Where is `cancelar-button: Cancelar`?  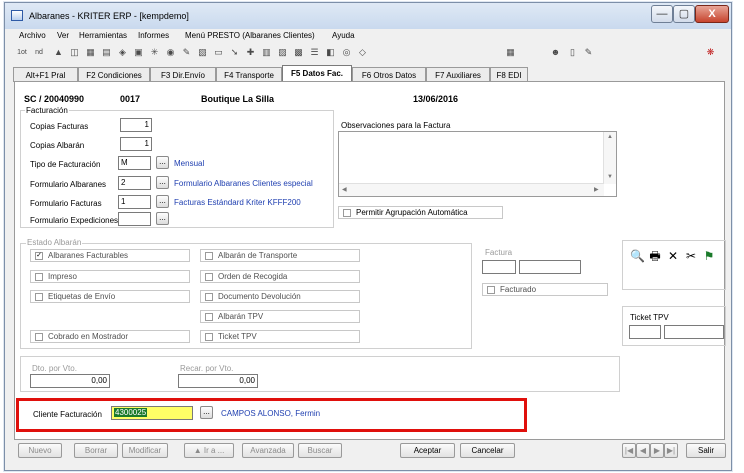
cancelar-button: Cancelar is located at coordinates (487, 450).